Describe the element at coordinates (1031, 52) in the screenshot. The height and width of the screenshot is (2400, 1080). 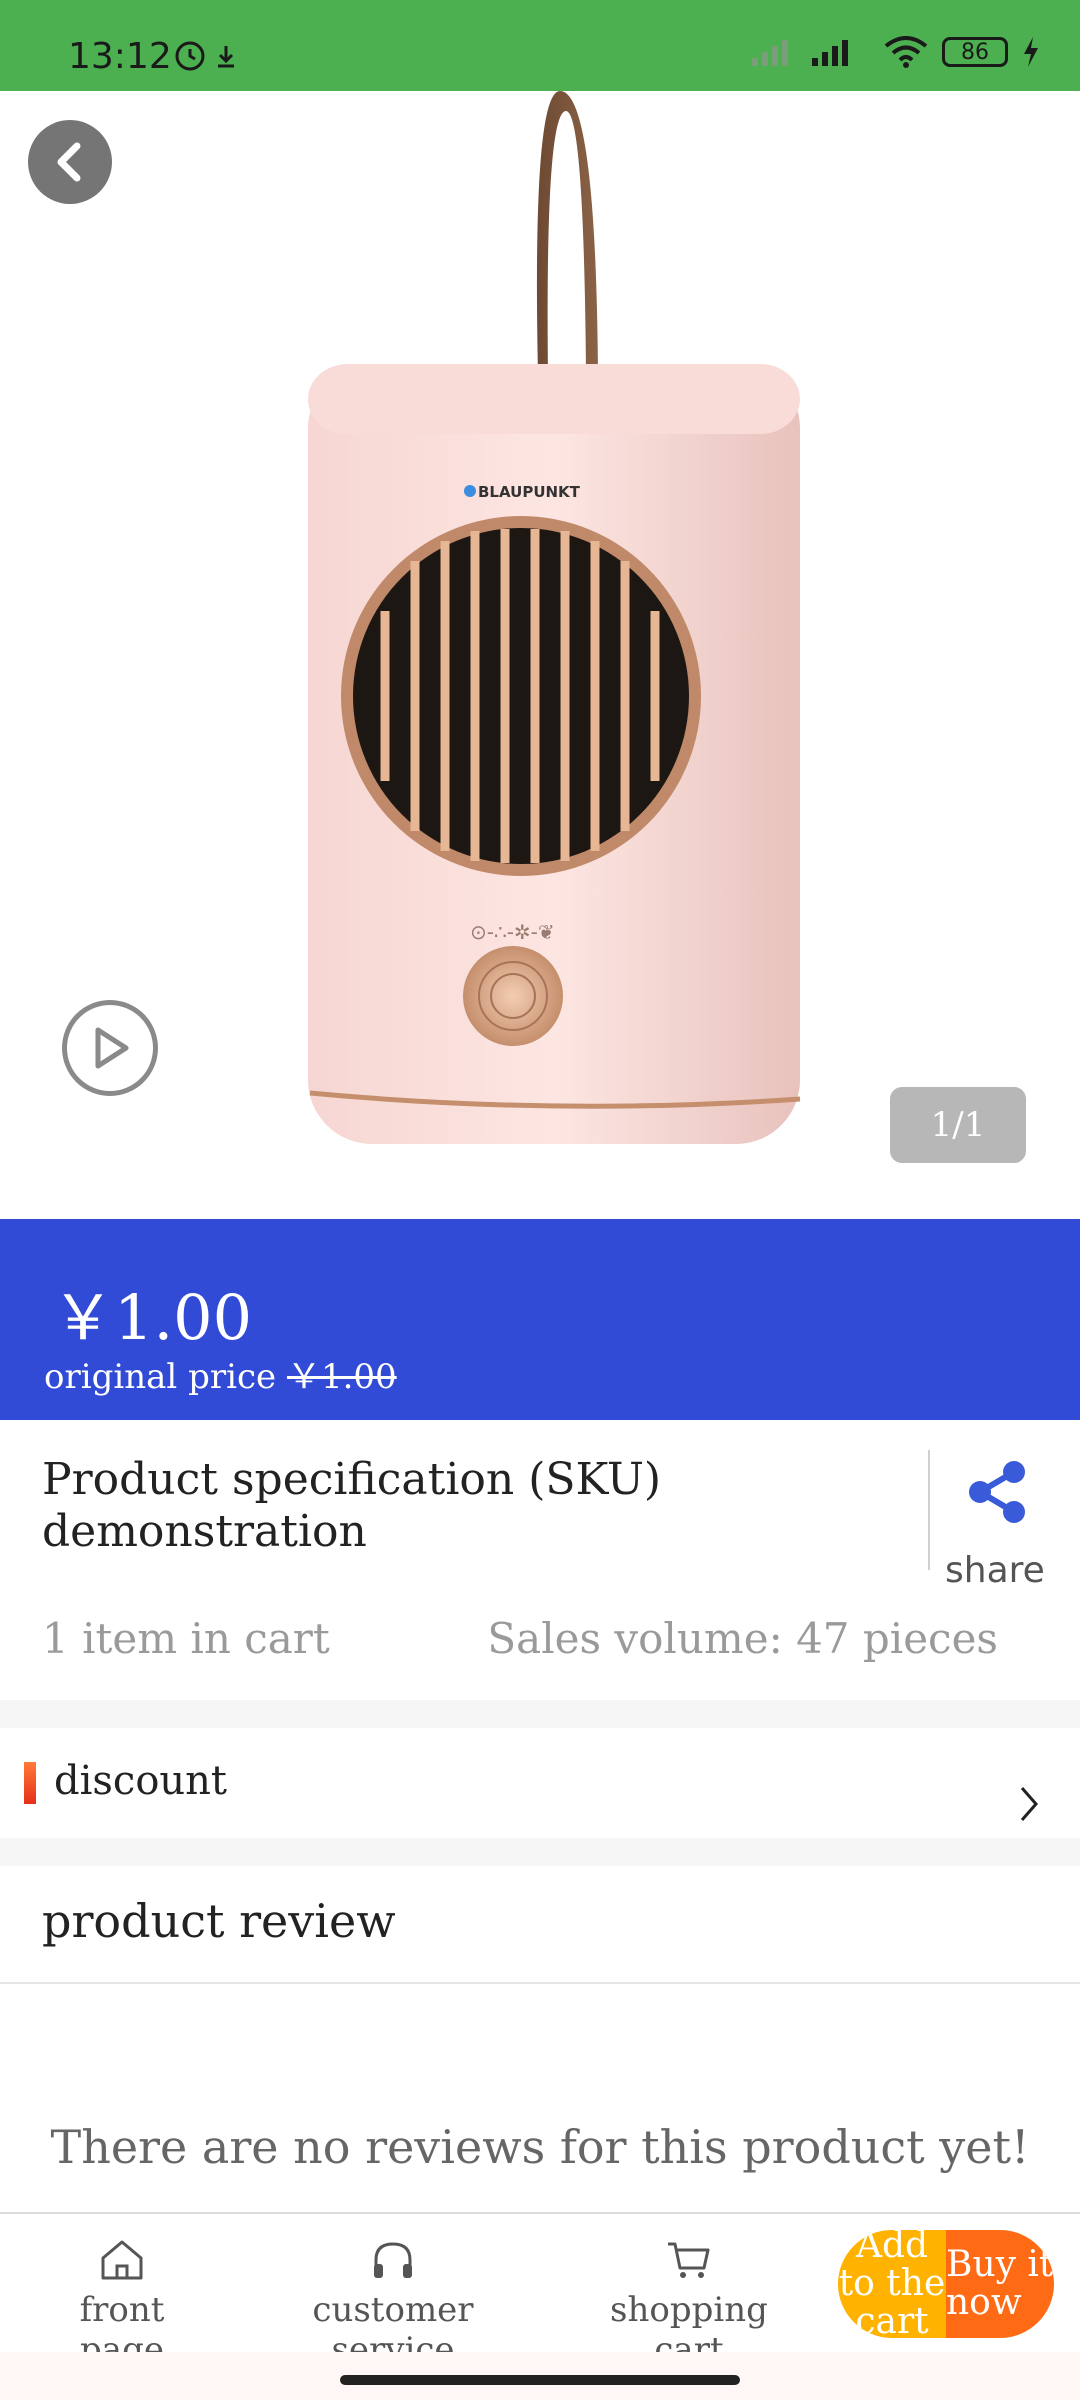
I see `charging-icon` at that location.